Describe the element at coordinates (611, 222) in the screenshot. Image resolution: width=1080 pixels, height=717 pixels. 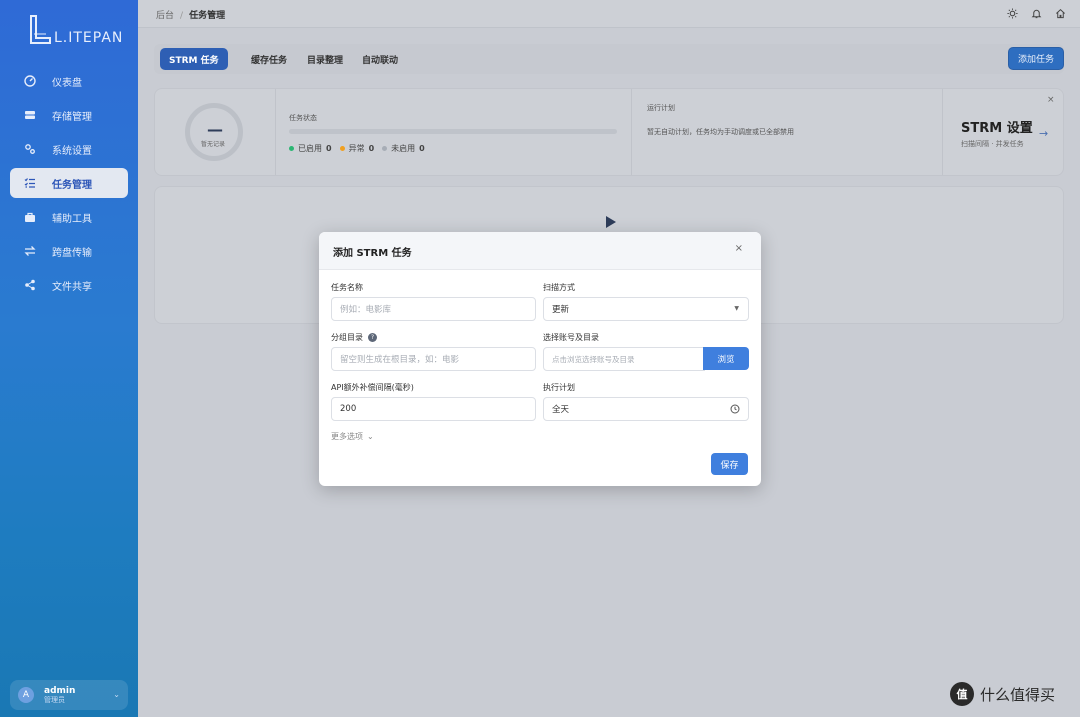
I see `play-icon` at that location.